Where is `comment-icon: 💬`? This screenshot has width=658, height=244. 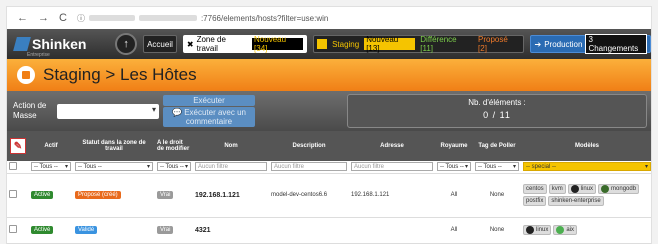 comment-icon: 💬 is located at coordinates (178, 112).